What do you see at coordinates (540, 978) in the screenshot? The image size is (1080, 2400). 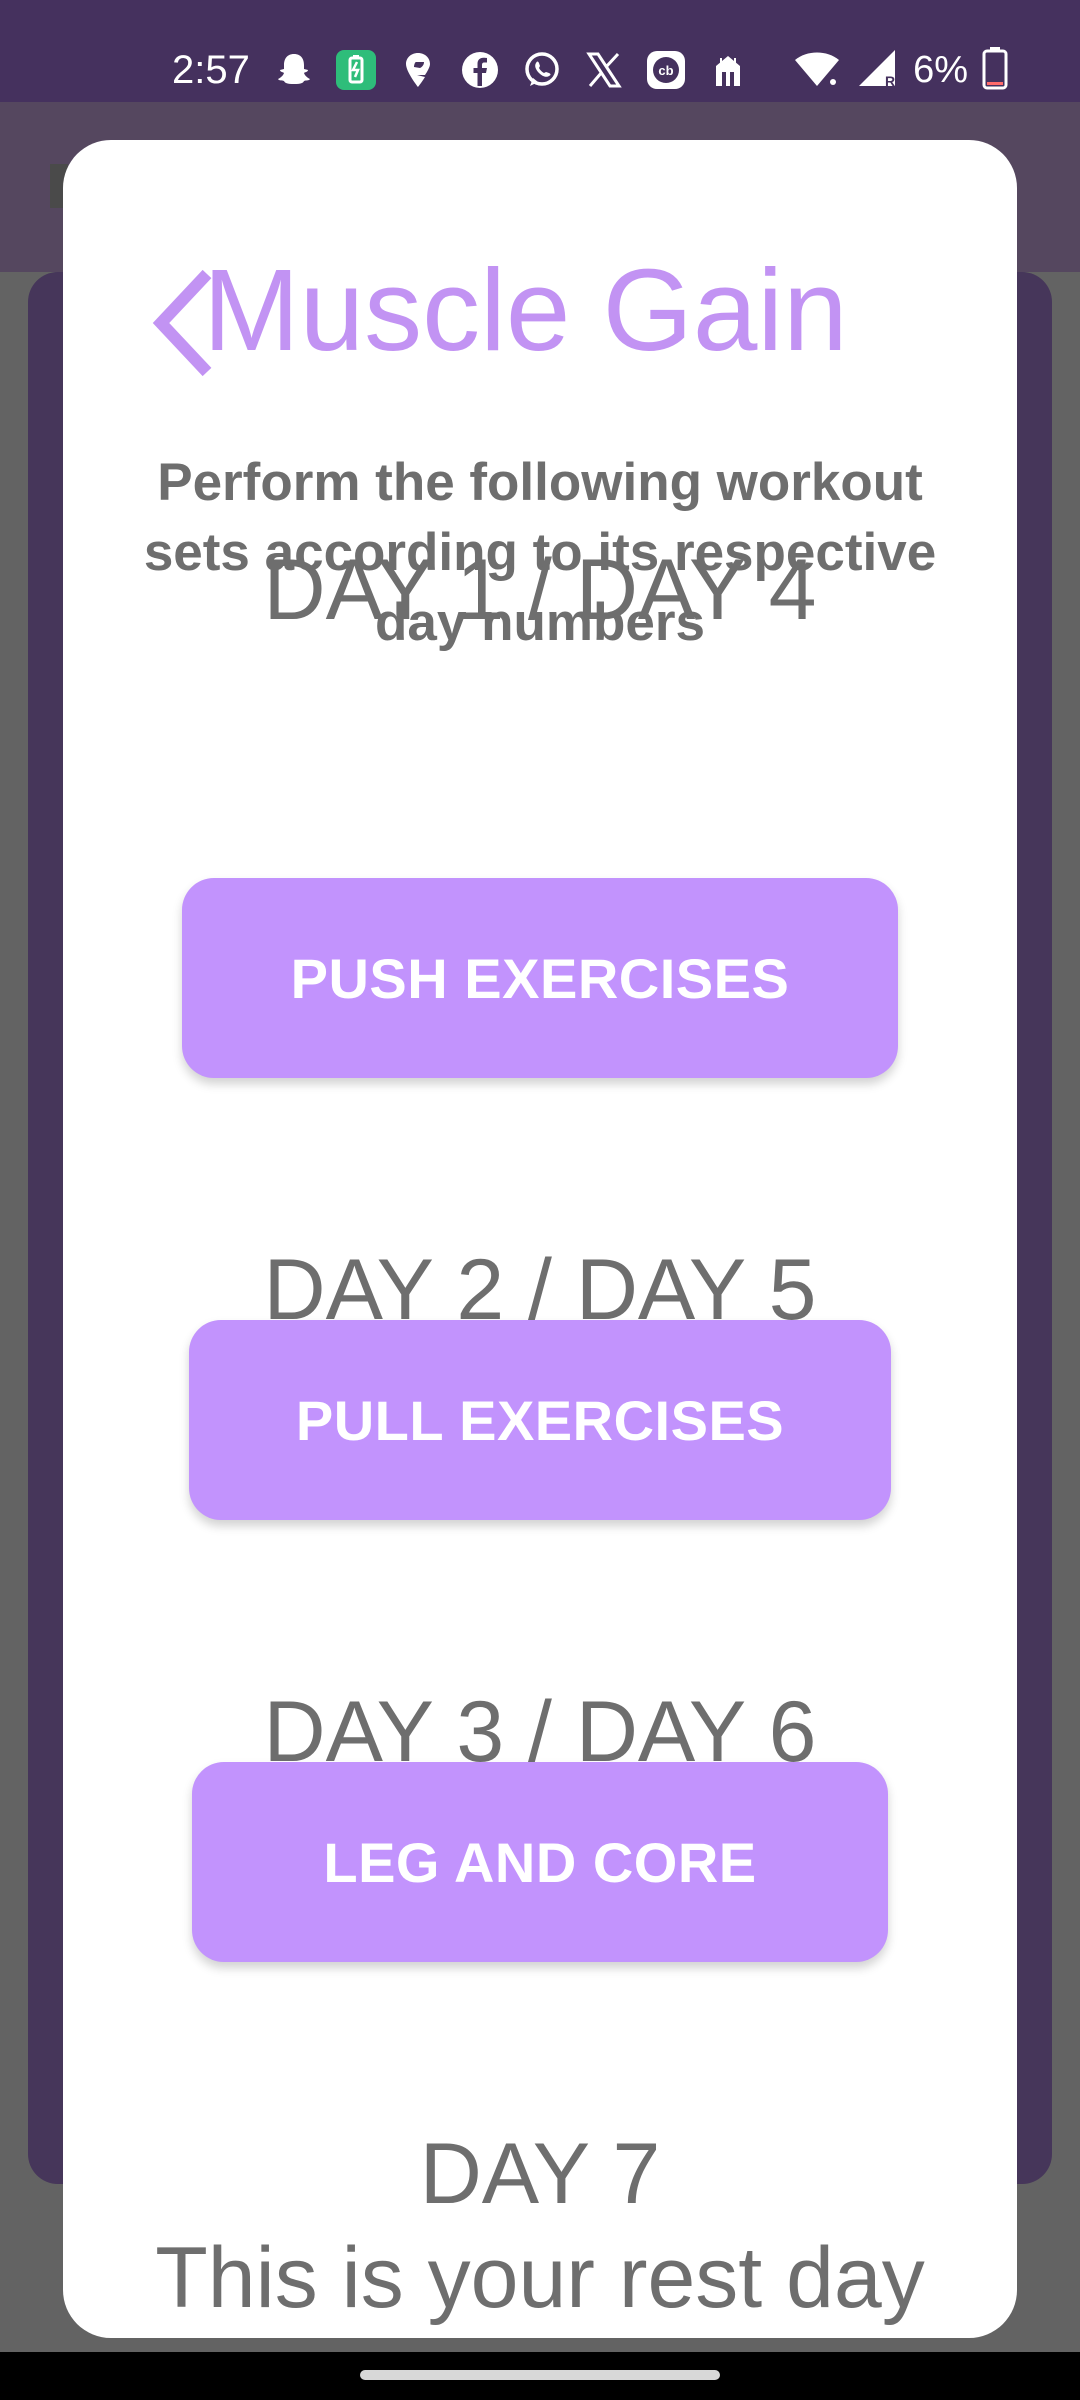 I see `push-exercises-button: PUSH EXERCISES` at bounding box center [540, 978].